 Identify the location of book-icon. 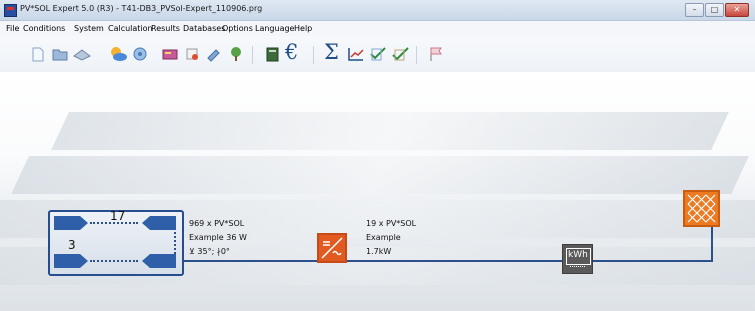
(272, 54).